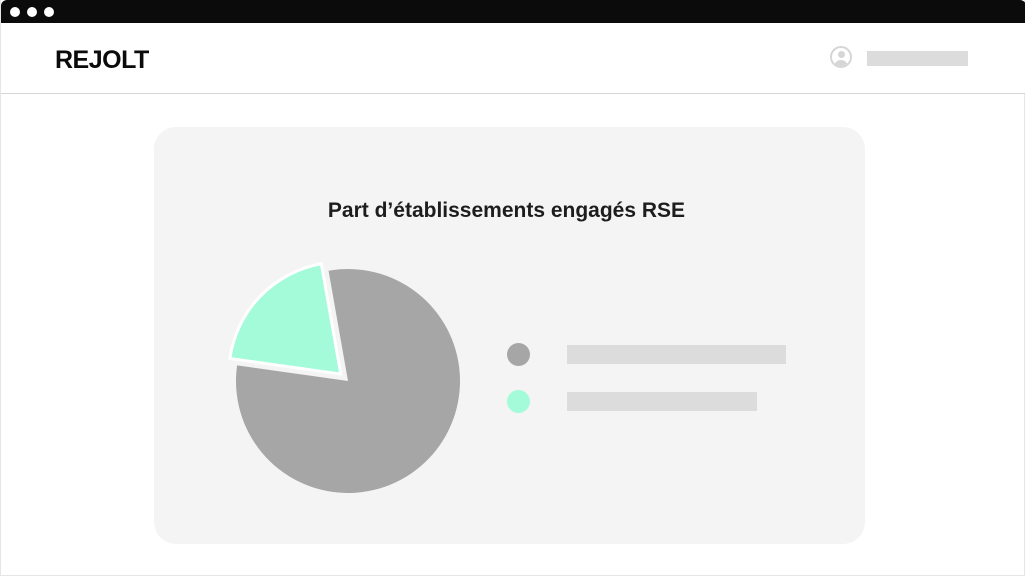  I want to click on app-header: REJOLT, so click(513, 58).